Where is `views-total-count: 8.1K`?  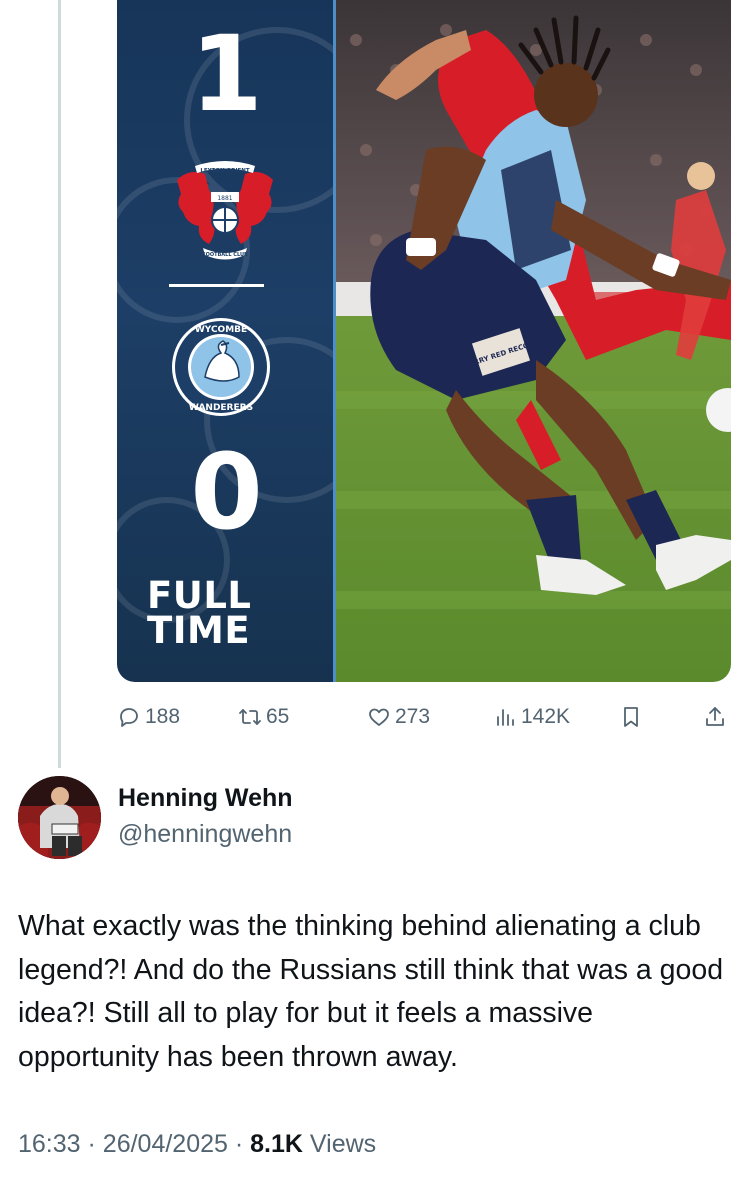 views-total-count: 8.1K is located at coordinates (276, 1144).